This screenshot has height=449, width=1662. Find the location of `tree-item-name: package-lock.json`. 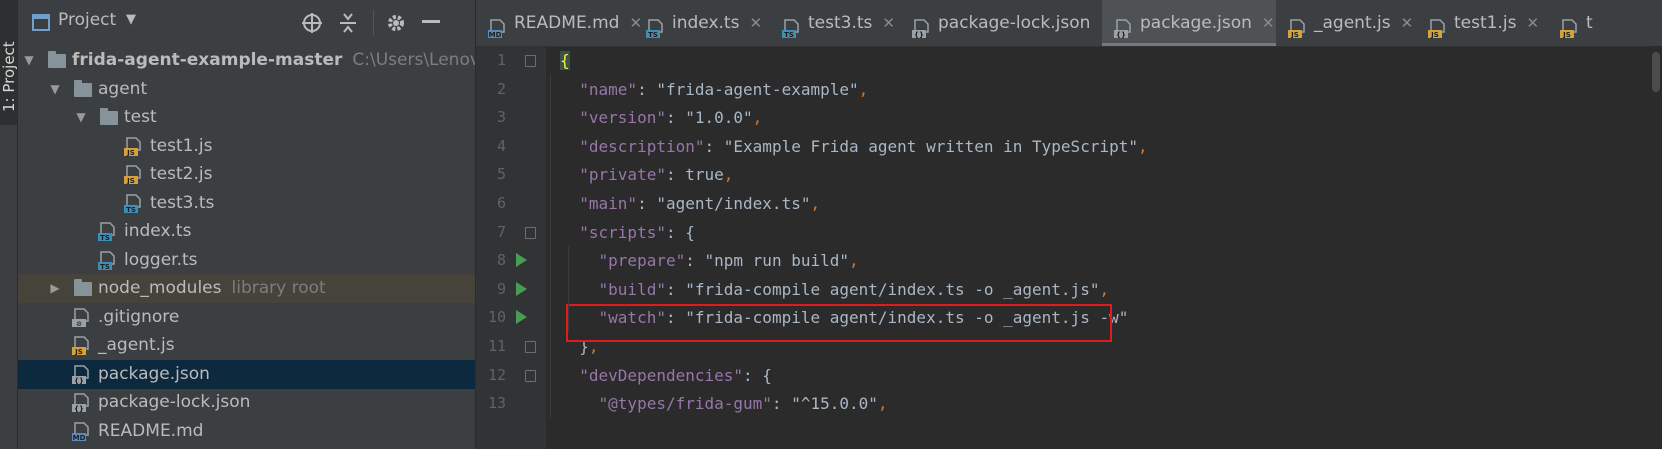

tree-item-name: package-lock.json is located at coordinates (174, 402).